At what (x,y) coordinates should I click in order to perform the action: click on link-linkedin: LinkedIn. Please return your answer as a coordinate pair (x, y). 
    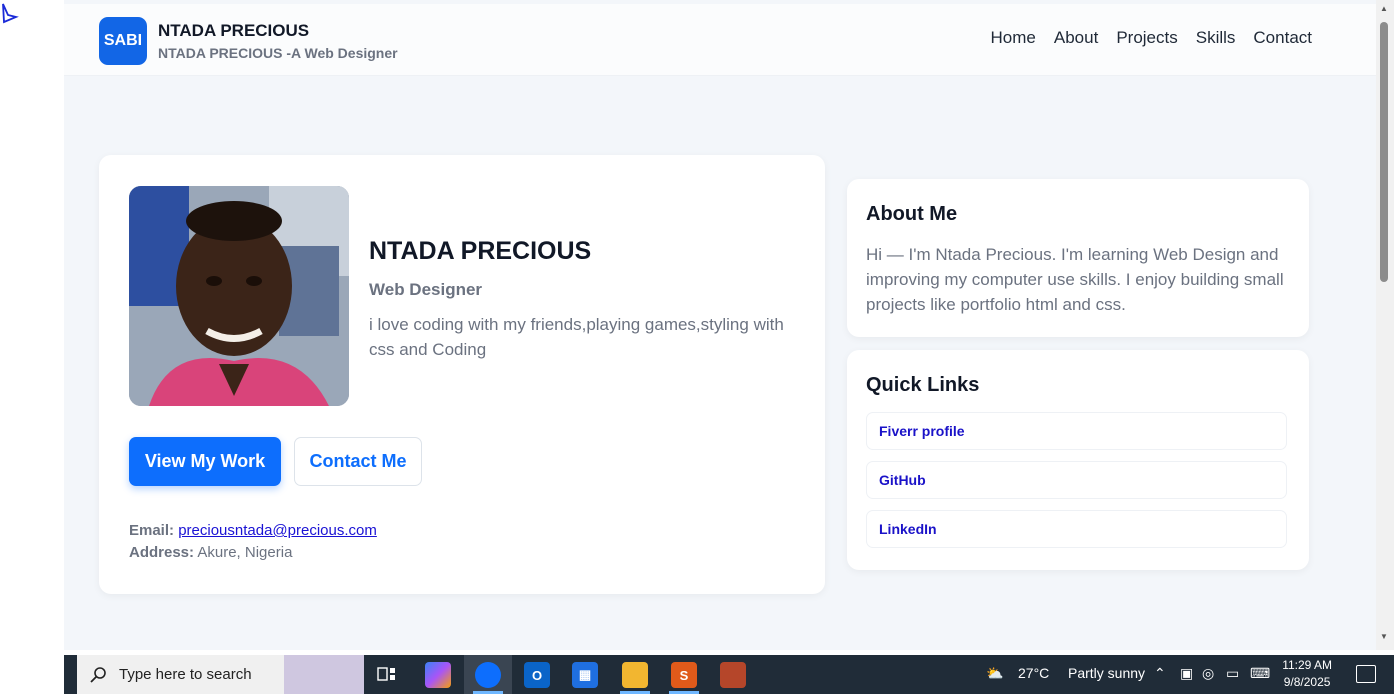
    Looking at the image, I should click on (1076, 529).